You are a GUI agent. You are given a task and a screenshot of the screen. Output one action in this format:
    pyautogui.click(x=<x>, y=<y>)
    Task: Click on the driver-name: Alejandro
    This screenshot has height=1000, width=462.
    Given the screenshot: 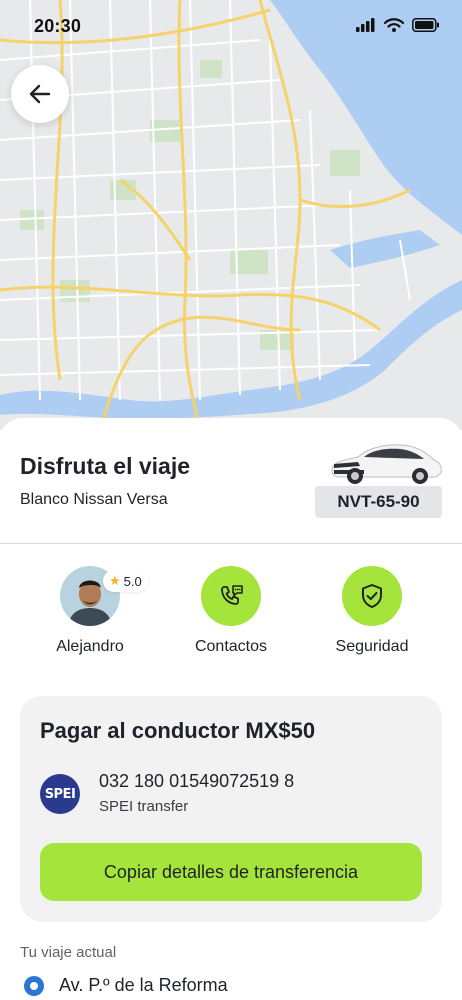 What is the action you would take?
    pyautogui.click(x=90, y=646)
    